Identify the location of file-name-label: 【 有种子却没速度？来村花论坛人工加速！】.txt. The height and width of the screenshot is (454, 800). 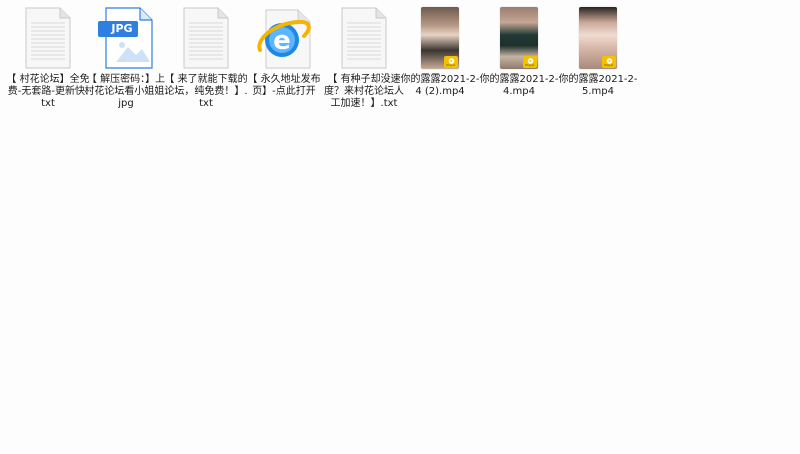
(364, 91).